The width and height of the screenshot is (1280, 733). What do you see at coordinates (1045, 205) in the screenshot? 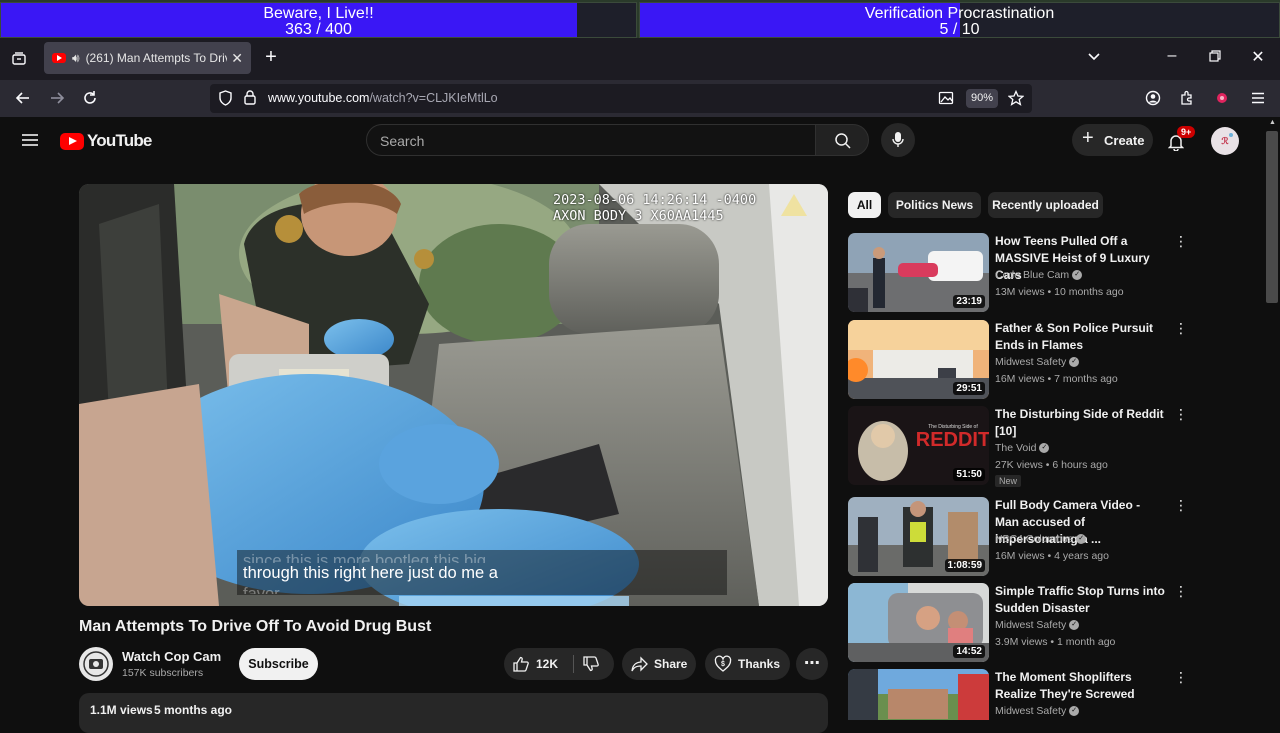
I see `chip-recently-uploaded: Recently uploaded` at bounding box center [1045, 205].